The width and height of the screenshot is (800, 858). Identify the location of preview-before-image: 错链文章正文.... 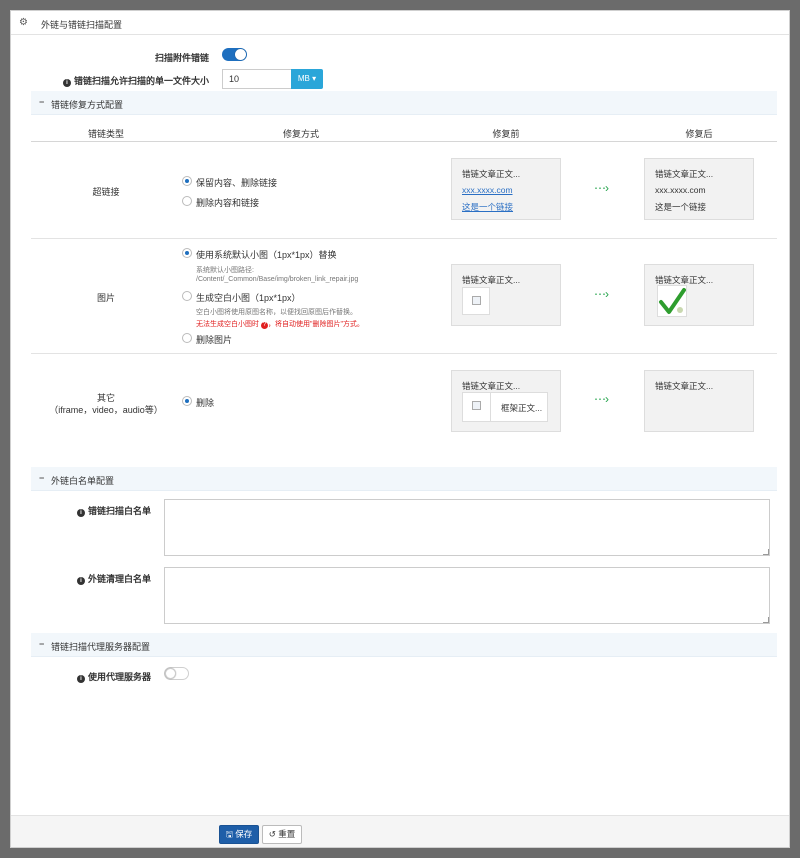
(506, 295).